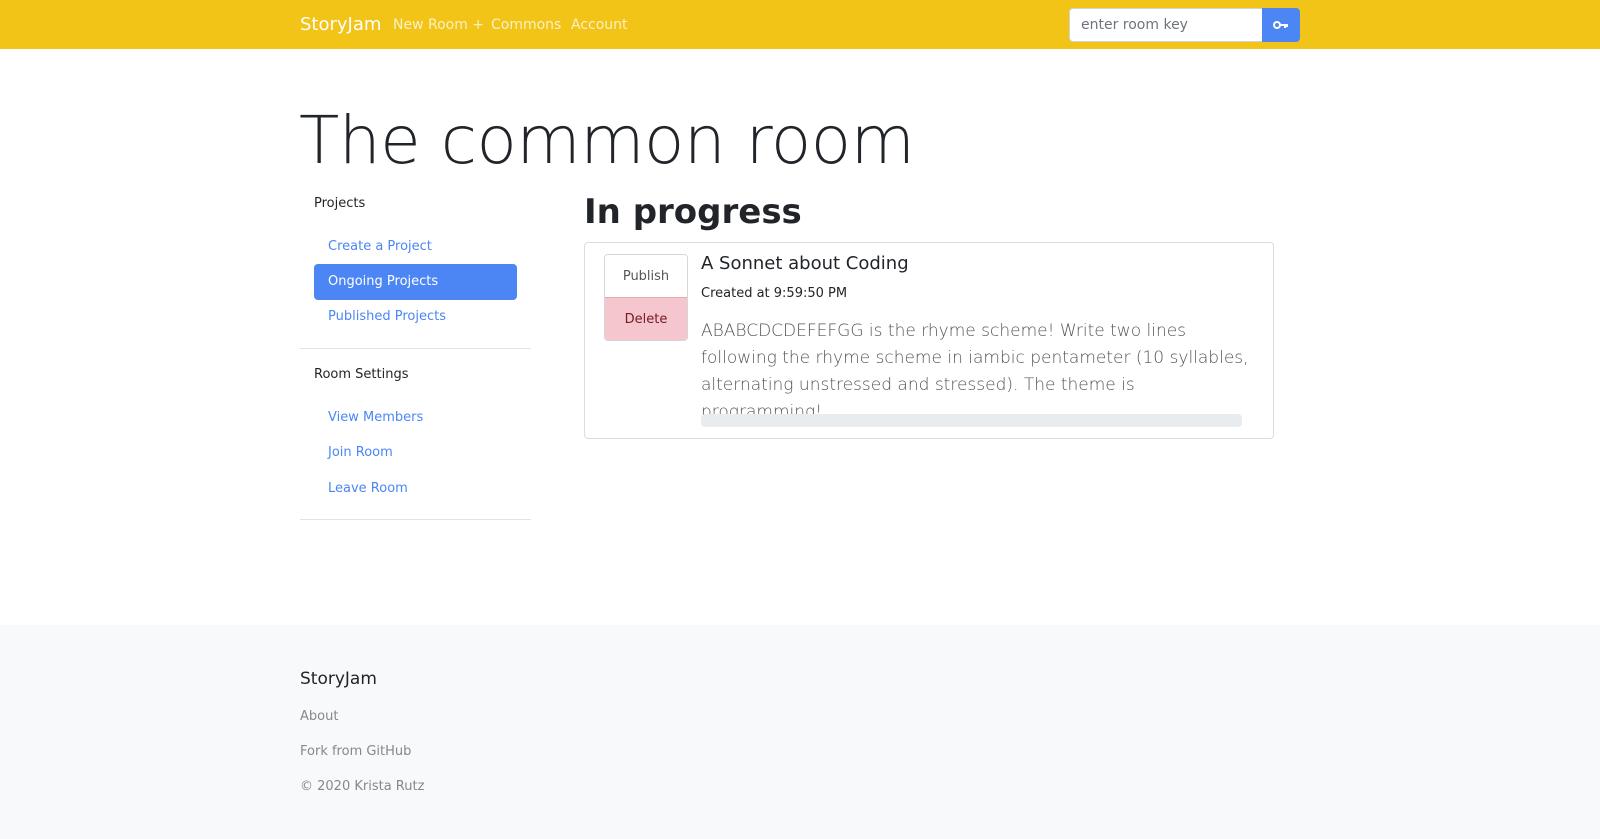 This screenshot has width=1600, height=839. What do you see at coordinates (319, 716) in the screenshot?
I see `footer-link-about: About` at bounding box center [319, 716].